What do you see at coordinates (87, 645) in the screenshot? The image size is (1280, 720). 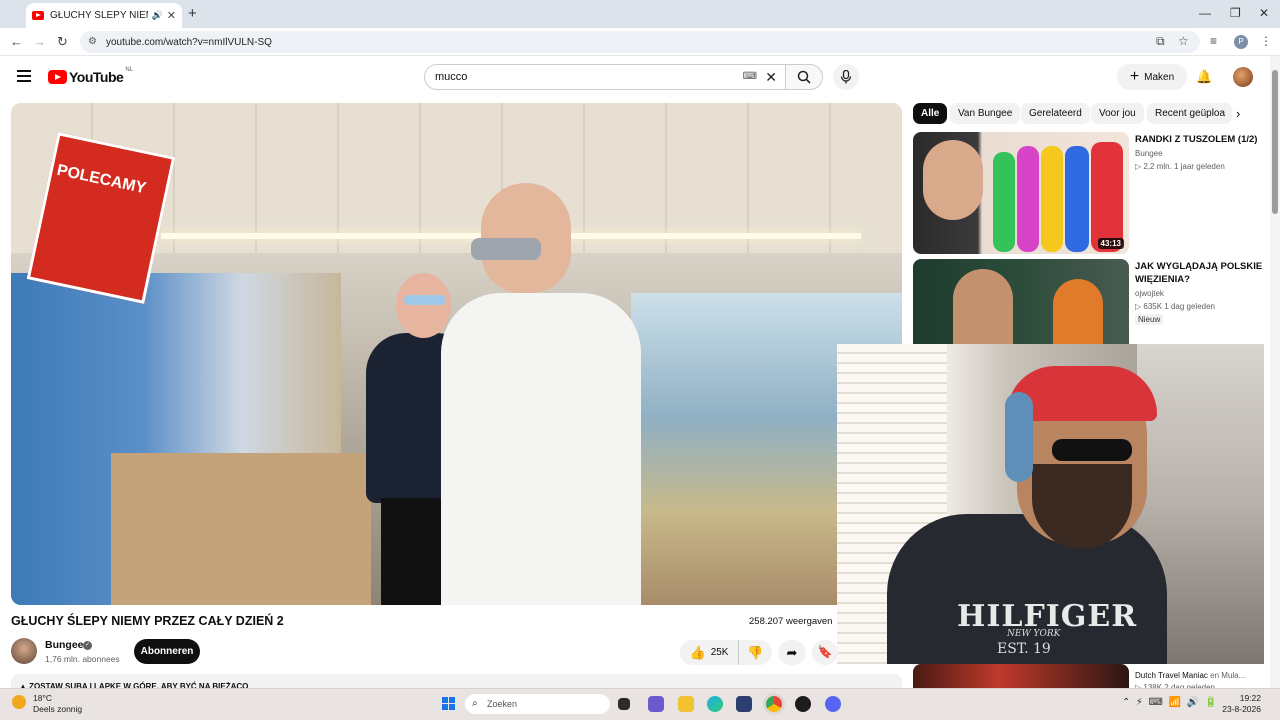 I see `verified-icon: ✓` at bounding box center [87, 645].